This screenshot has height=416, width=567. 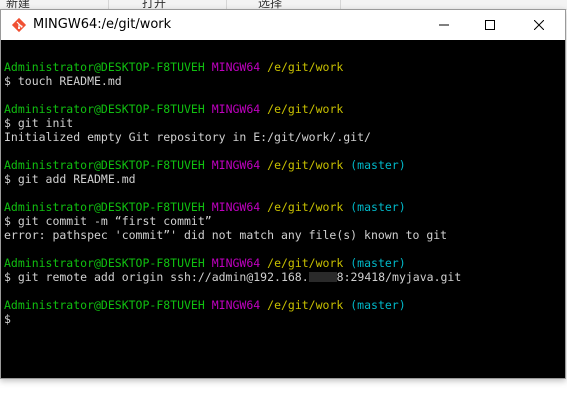 I want to click on terminal-scrollbar, so click(x=564, y=209).